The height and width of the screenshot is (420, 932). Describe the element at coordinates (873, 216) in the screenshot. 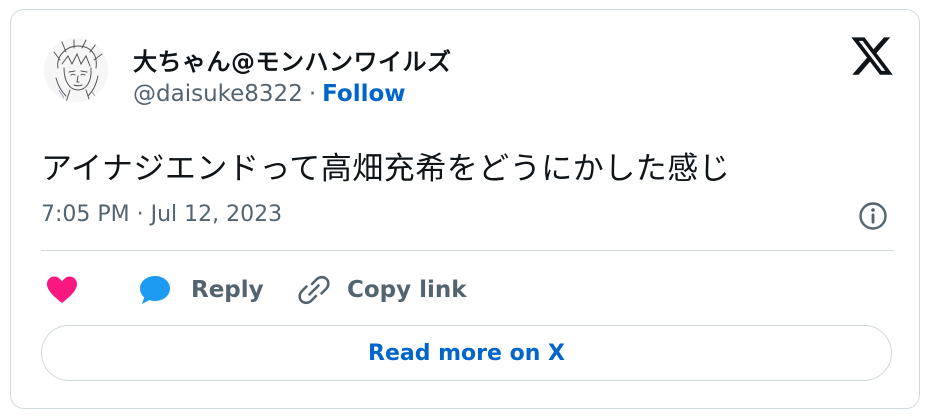

I see `info-icon` at that location.